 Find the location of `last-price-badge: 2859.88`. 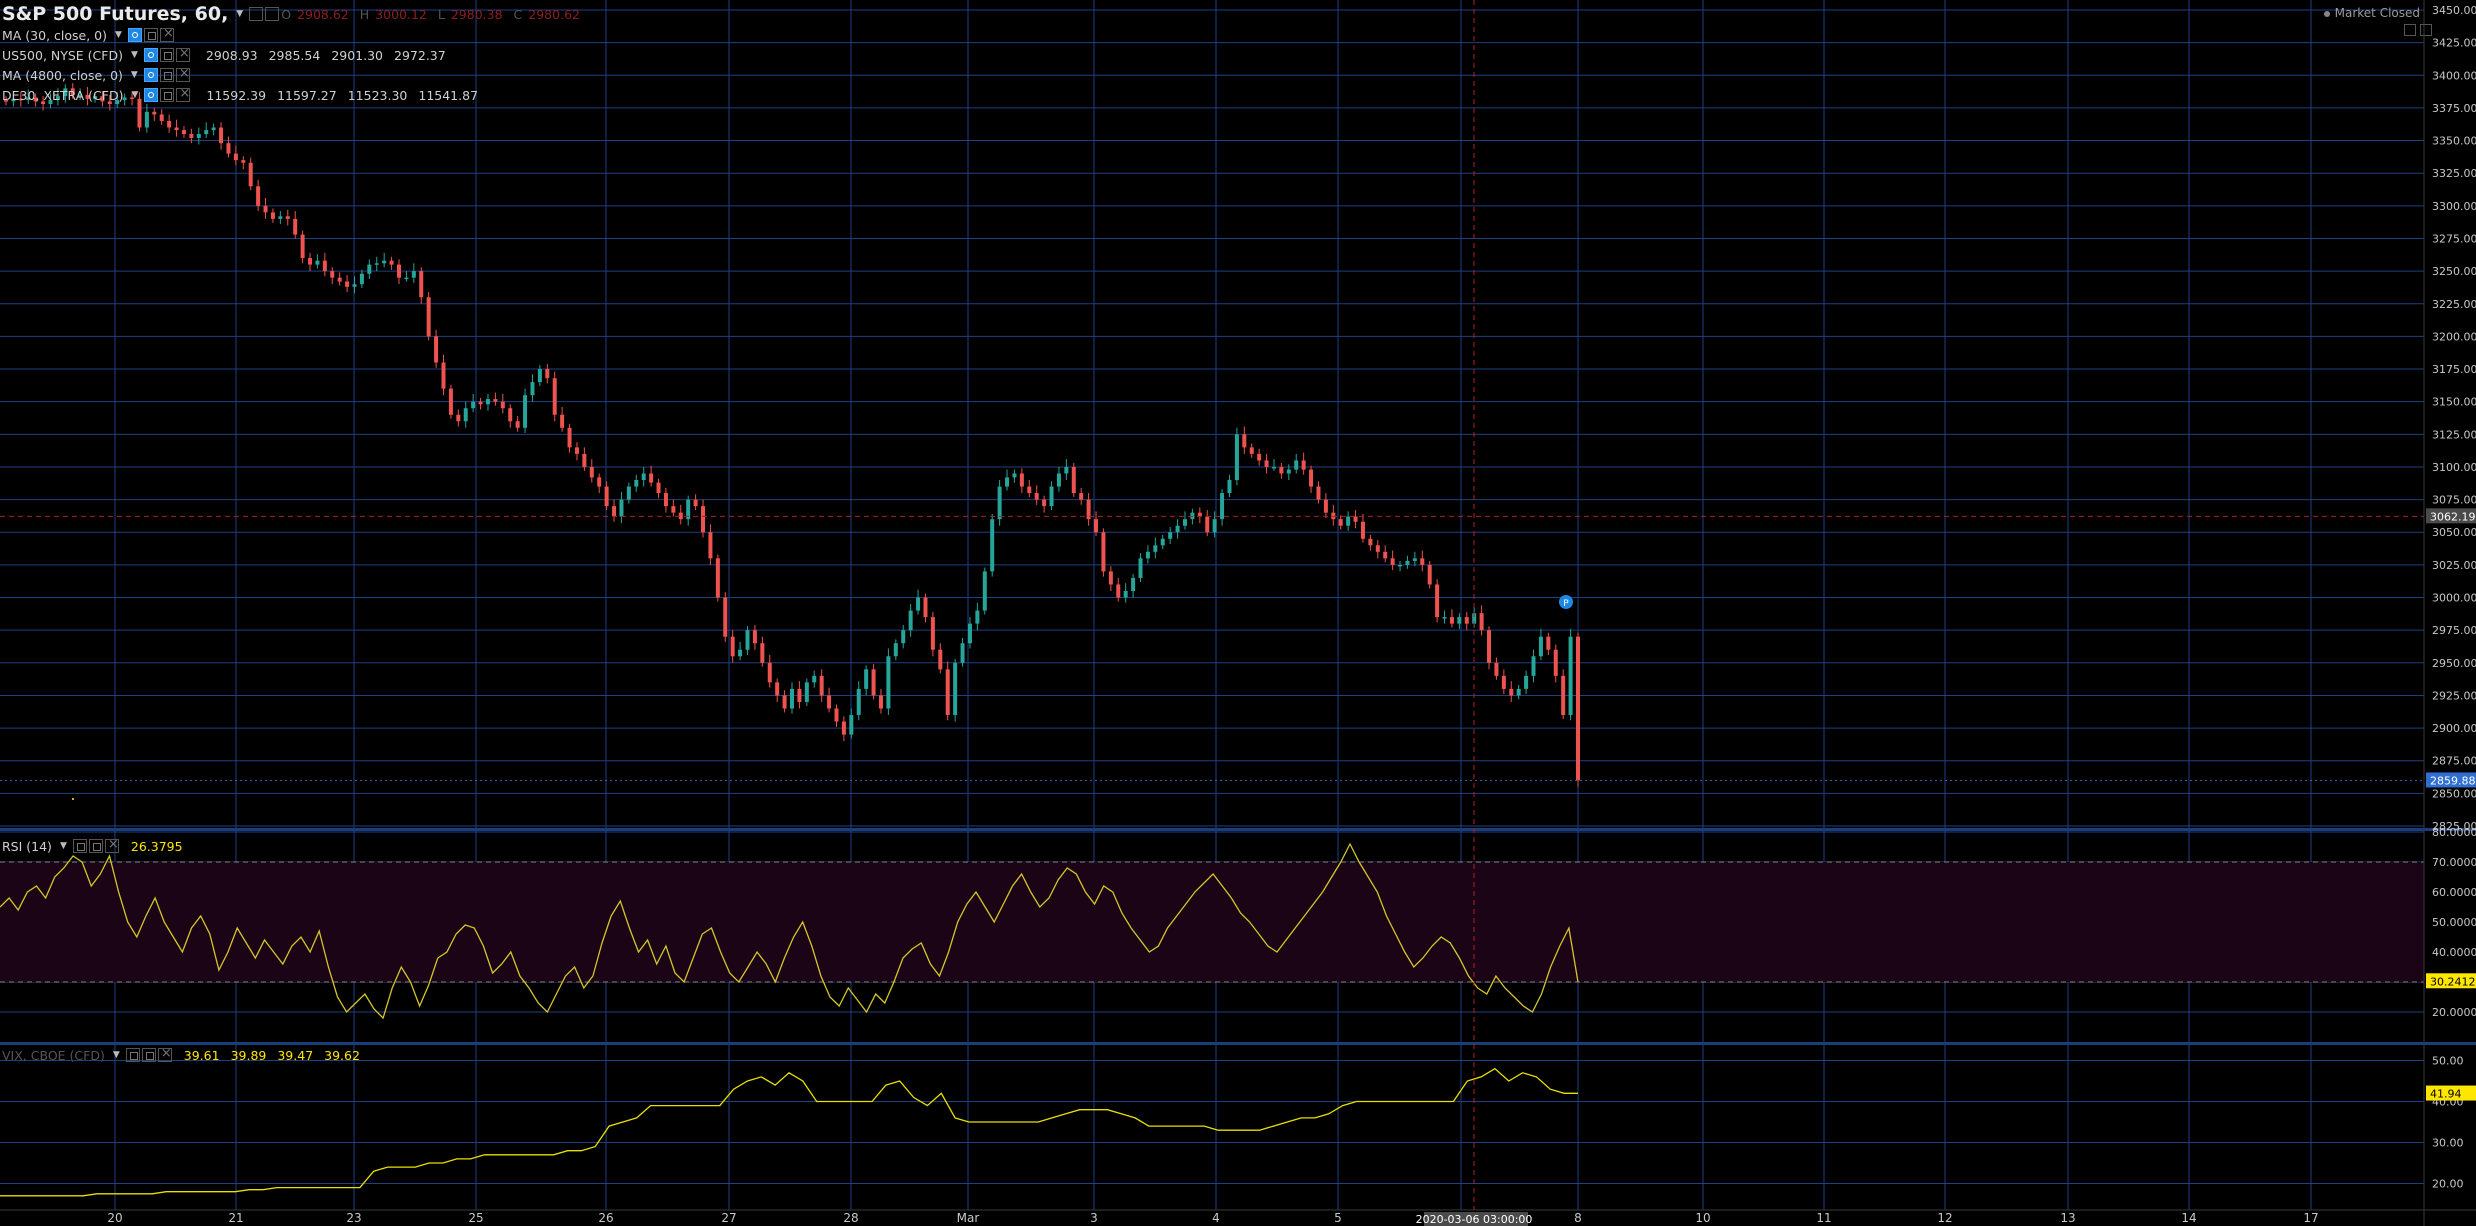

last-price-badge: 2859.88 is located at coordinates (2453, 780).